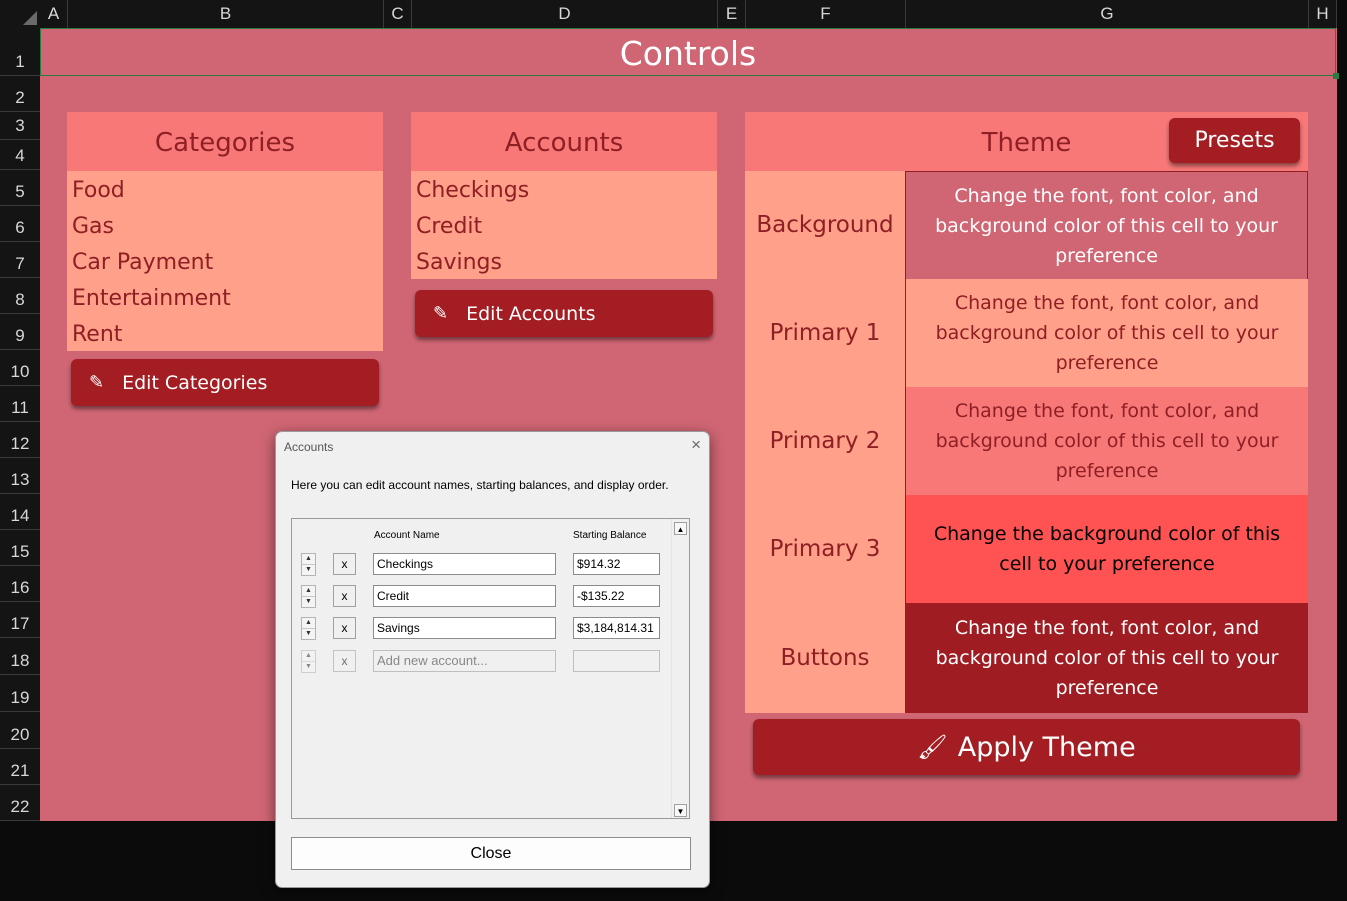 The image size is (1347, 901). What do you see at coordinates (20, 296) in the screenshot?
I see `row-header-8: 8` at bounding box center [20, 296].